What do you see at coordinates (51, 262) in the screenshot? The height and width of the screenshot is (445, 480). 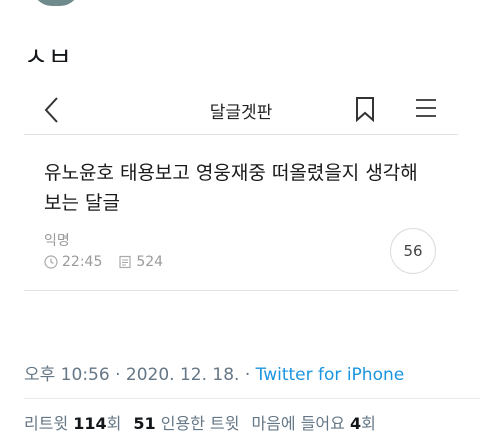 I see `clock-icon` at bounding box center [51, 262].